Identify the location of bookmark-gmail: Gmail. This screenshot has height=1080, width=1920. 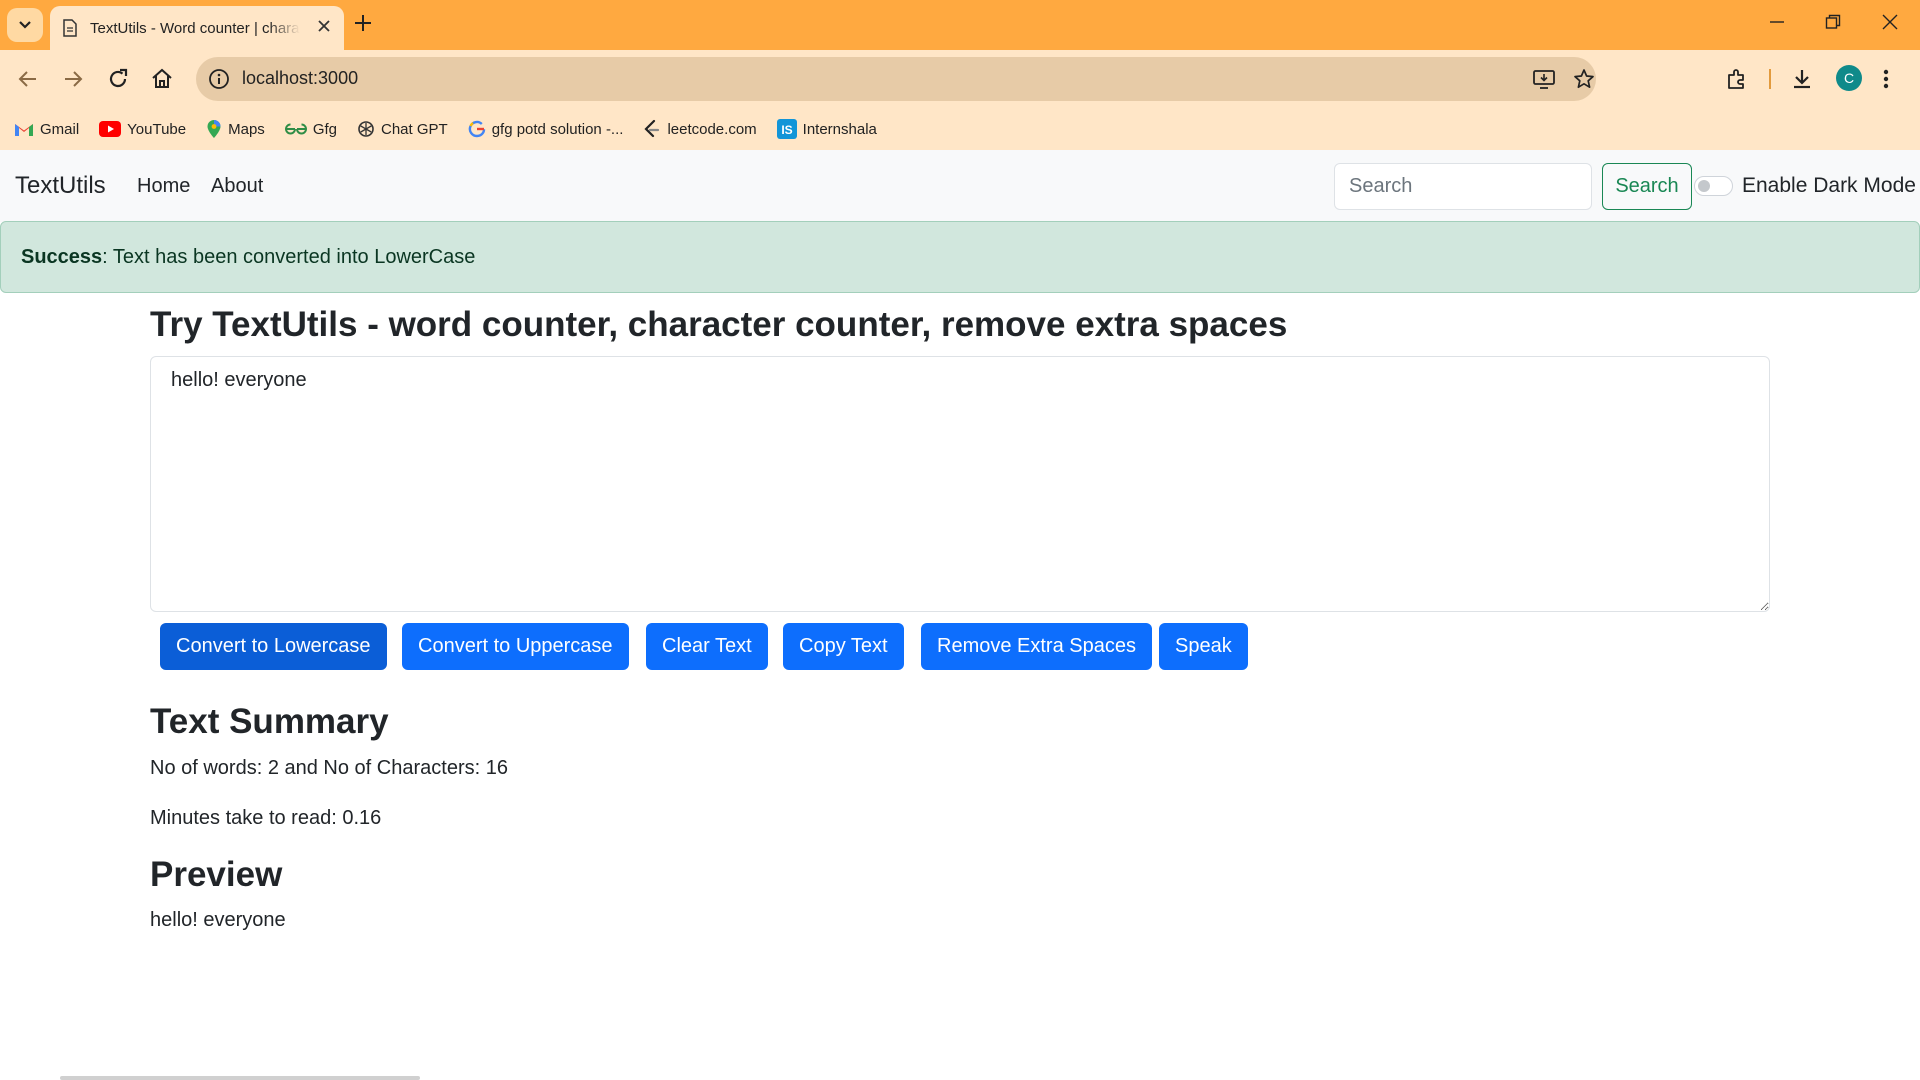
(46, 129).